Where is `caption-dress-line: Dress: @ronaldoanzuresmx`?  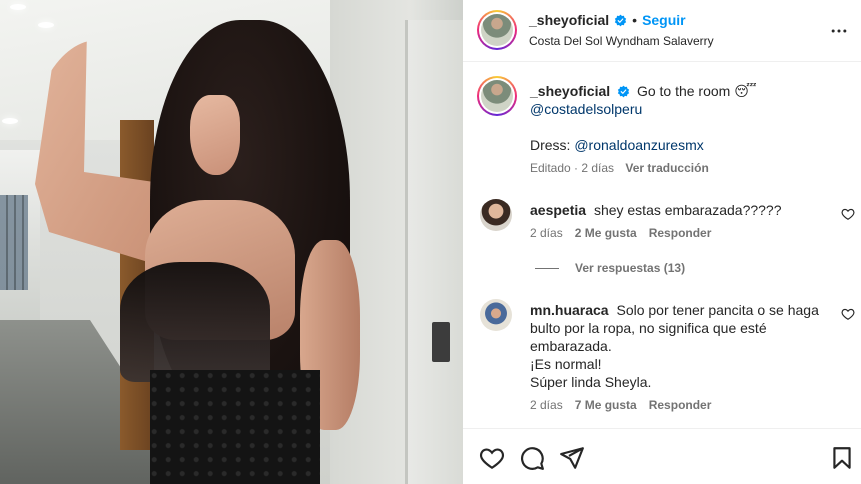 caption-dress-line: Dress: @ronaldoanzuresmx is located at coordinates (617, 145).